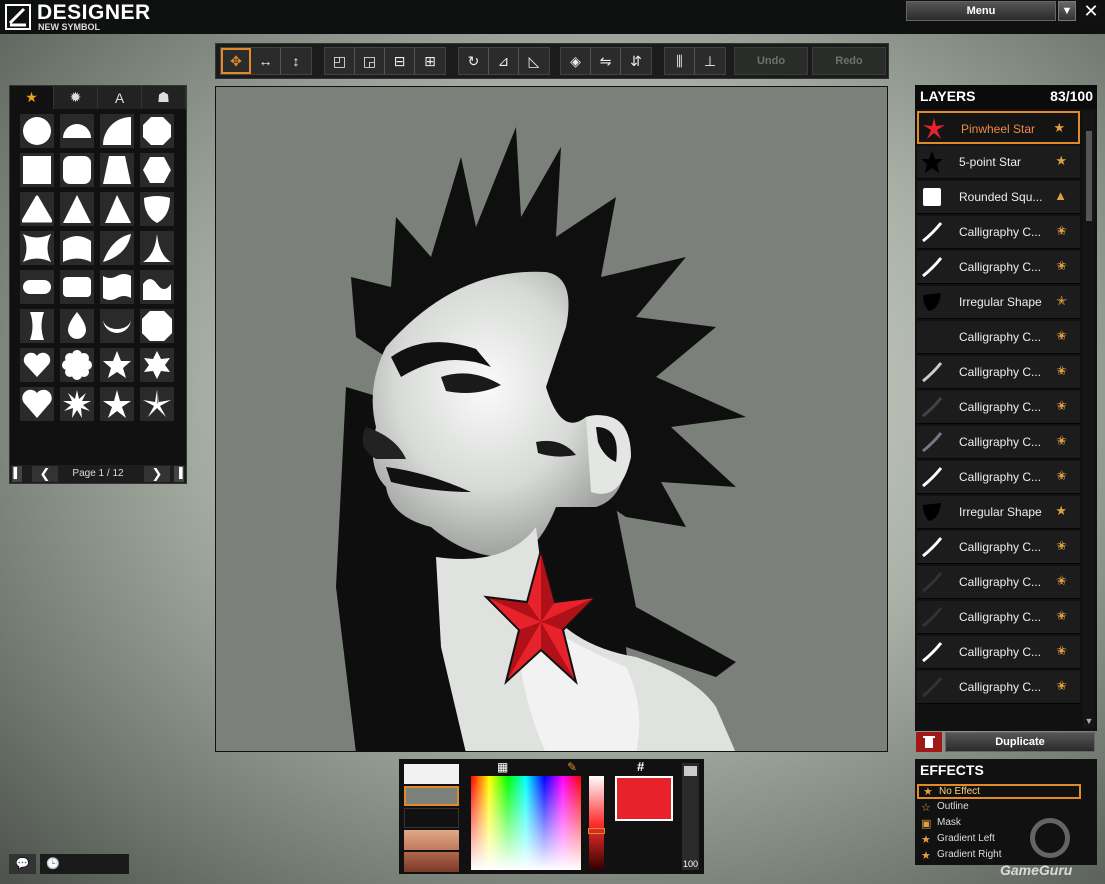 The image size is (1105, 884). I want to click on move-icon: ✥, so click(236, 61).